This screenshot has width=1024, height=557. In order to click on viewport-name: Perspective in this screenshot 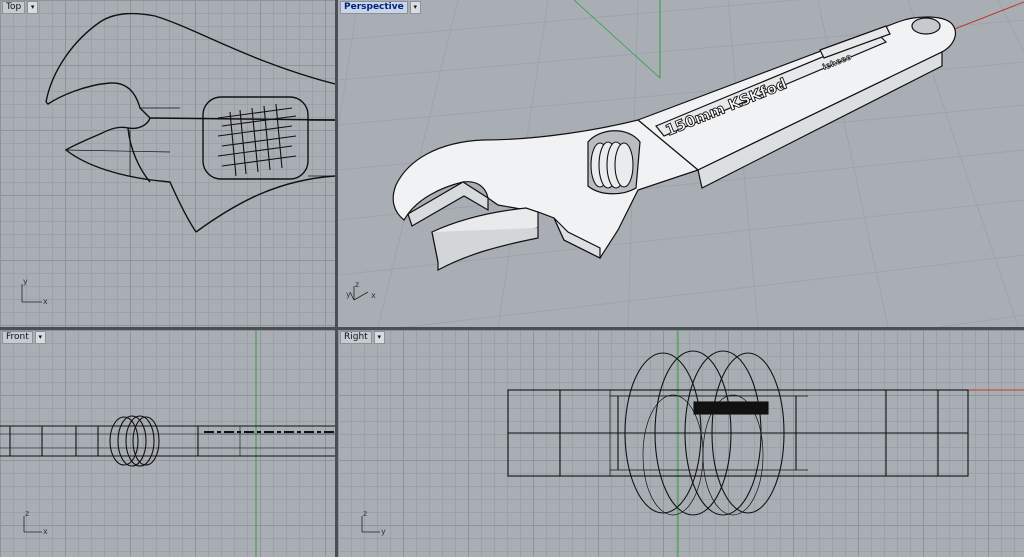, I will do `click(374, 7)`.